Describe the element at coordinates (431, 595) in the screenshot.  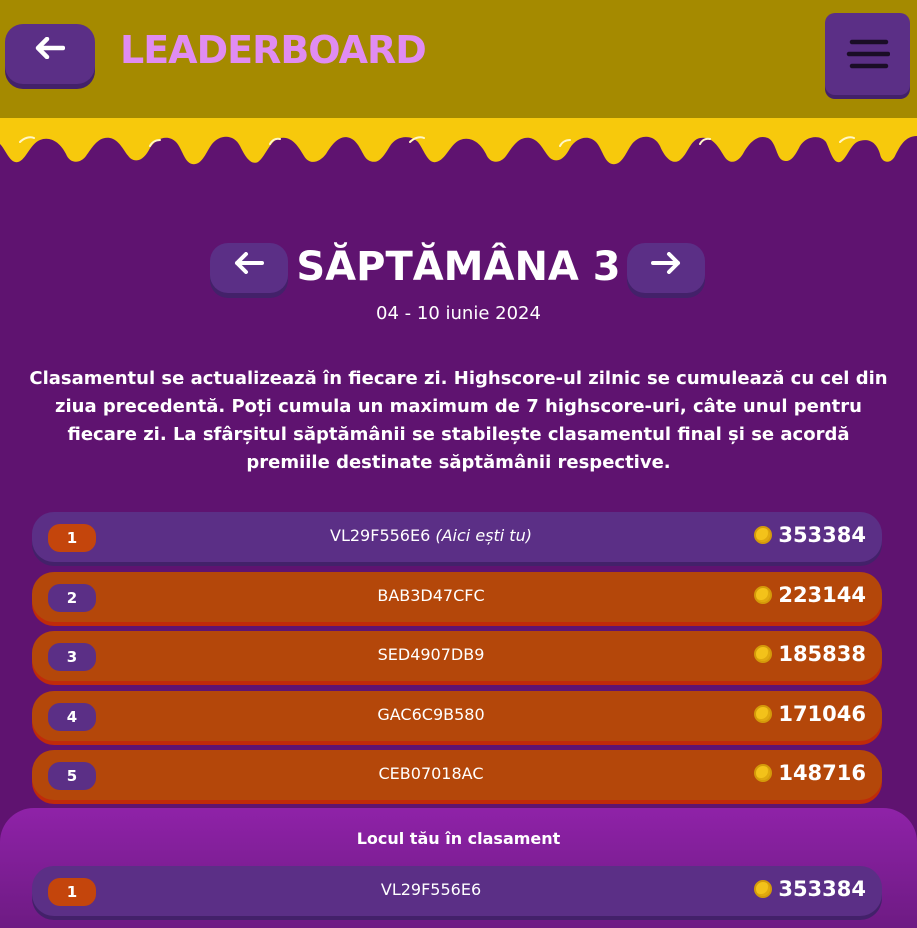
I see `player-name: BAB3D47CFC` at that location.